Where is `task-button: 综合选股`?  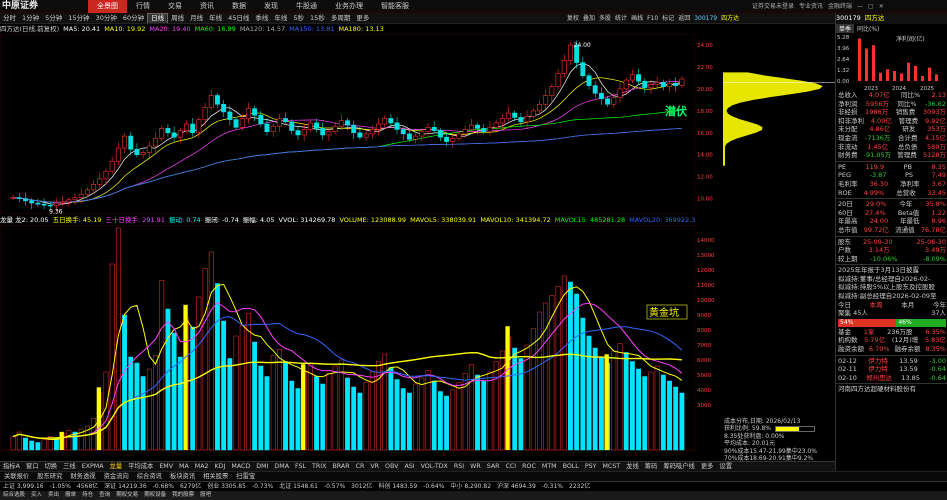 task-button: 综合选股 is located at coordinates (14, 495).